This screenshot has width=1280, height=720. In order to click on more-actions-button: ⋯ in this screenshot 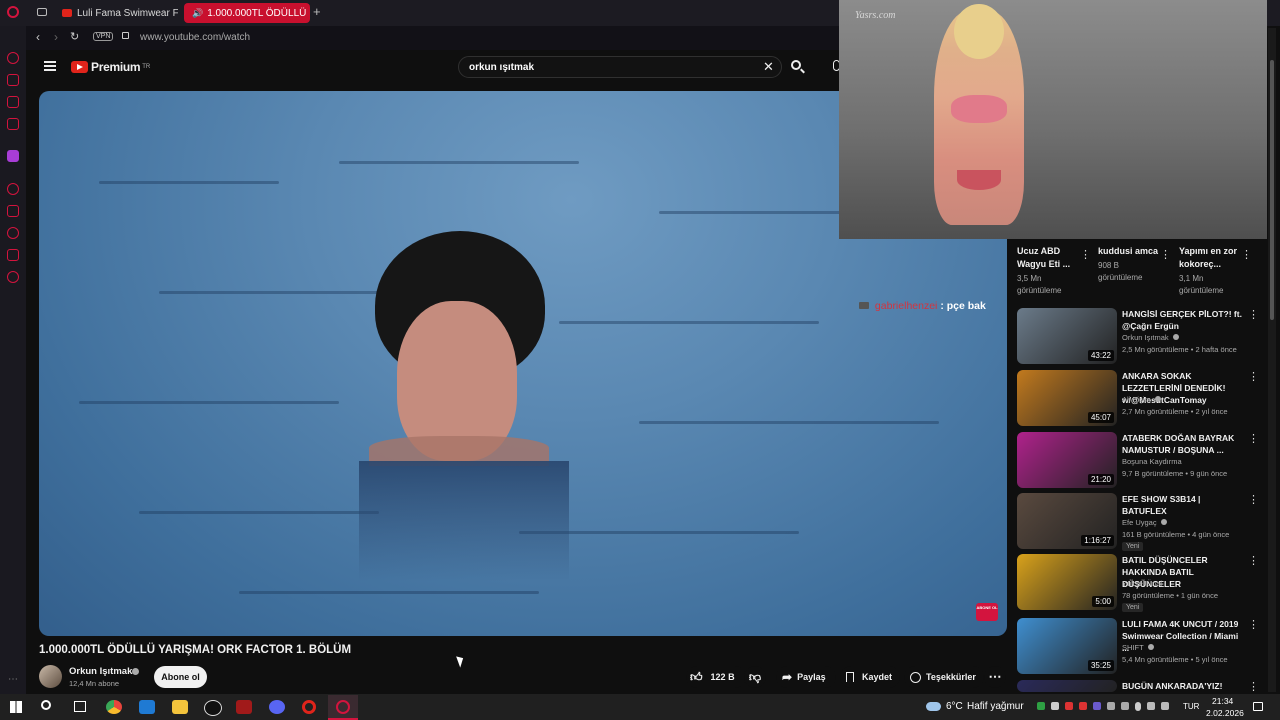, I will do `click(995, 677)`.